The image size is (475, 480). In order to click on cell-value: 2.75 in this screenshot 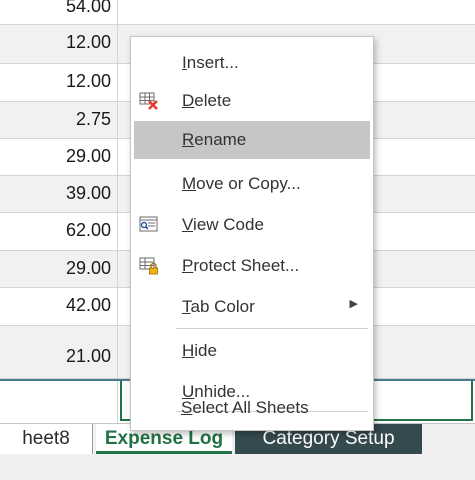, I will do `click(93, 119)`.